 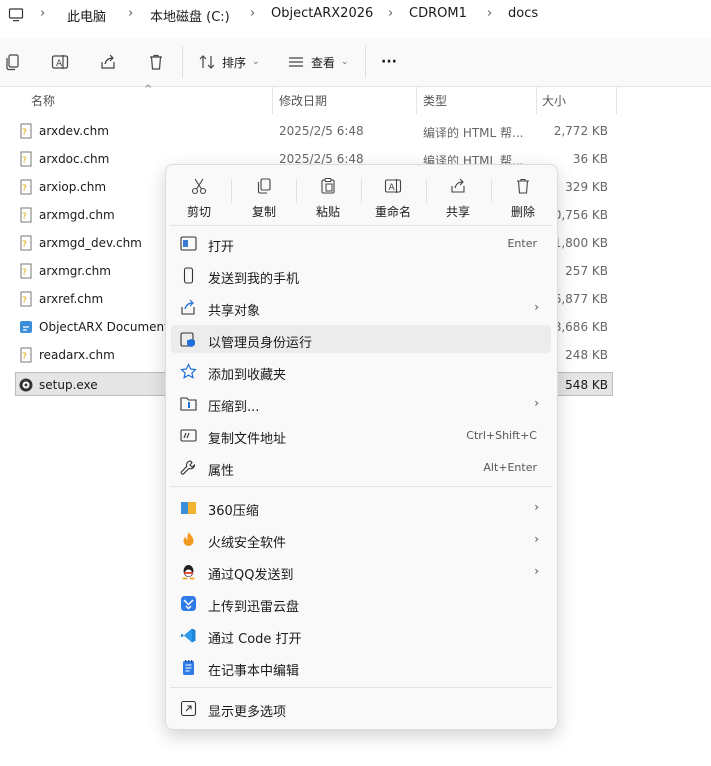 I want to click on menu-item-compress-to: 压缩到... ›, so click(x=361, y=403).